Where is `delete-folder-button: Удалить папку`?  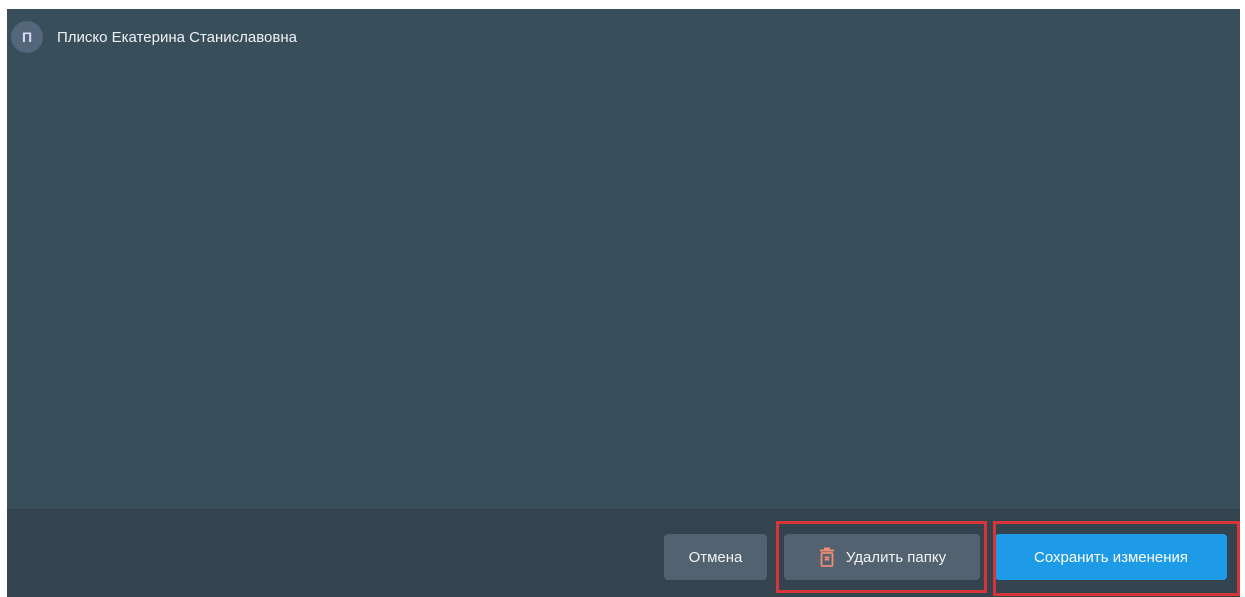 delete-folder-button: Удалить папку is located at coordinates (882, 557).